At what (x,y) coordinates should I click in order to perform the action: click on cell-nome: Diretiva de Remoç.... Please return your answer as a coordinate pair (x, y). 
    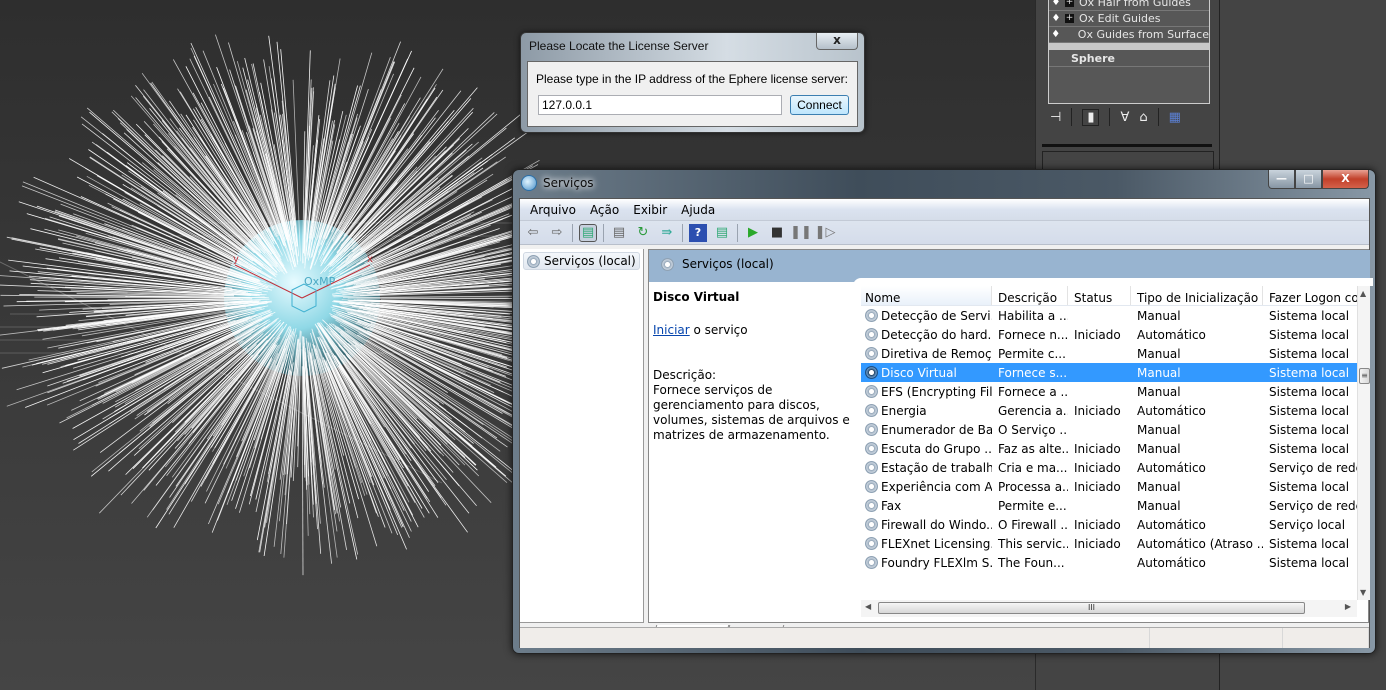
    Looking at the image, I should click on (926, 354).